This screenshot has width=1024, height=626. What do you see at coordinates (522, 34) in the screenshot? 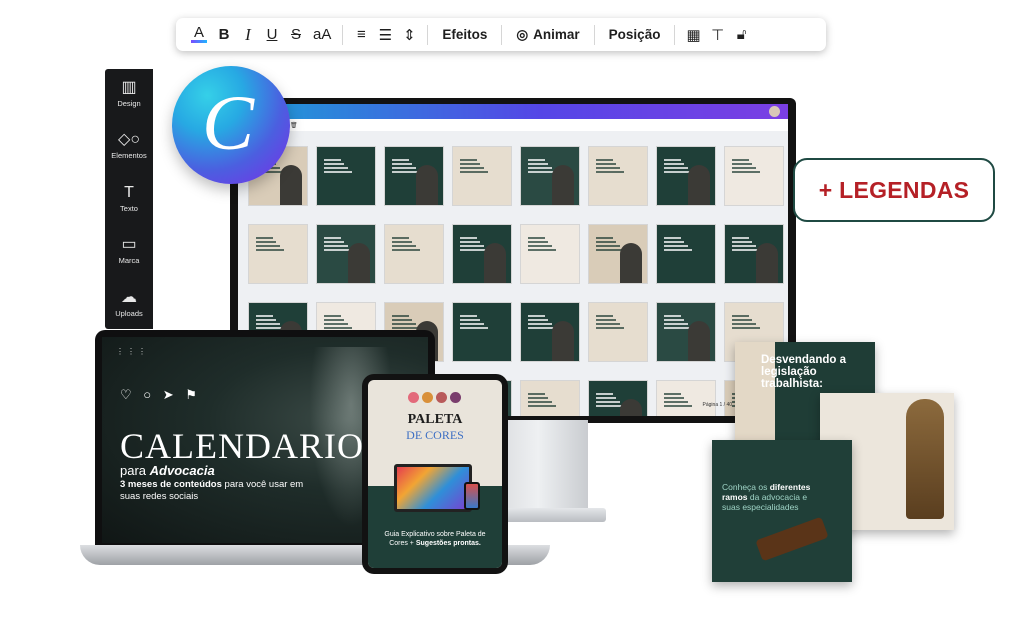
I see `animate-icon: ◎` at bounding box center [522, 34].